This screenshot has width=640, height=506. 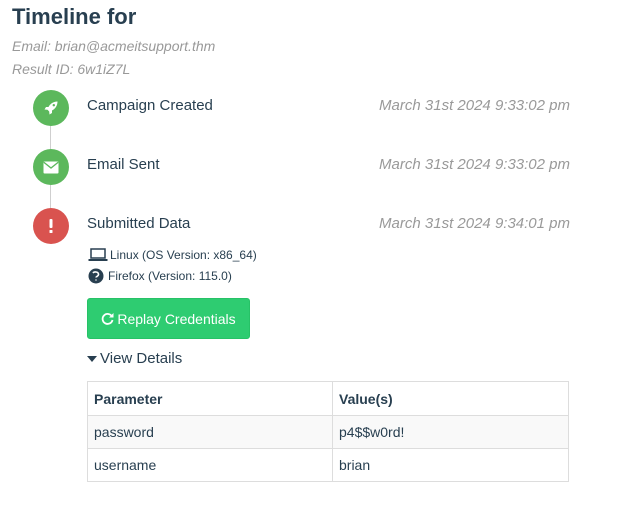 I want to click on timeline-event-time: March 31st 2024 9:34:01 pm, so click(x=474, y=223).